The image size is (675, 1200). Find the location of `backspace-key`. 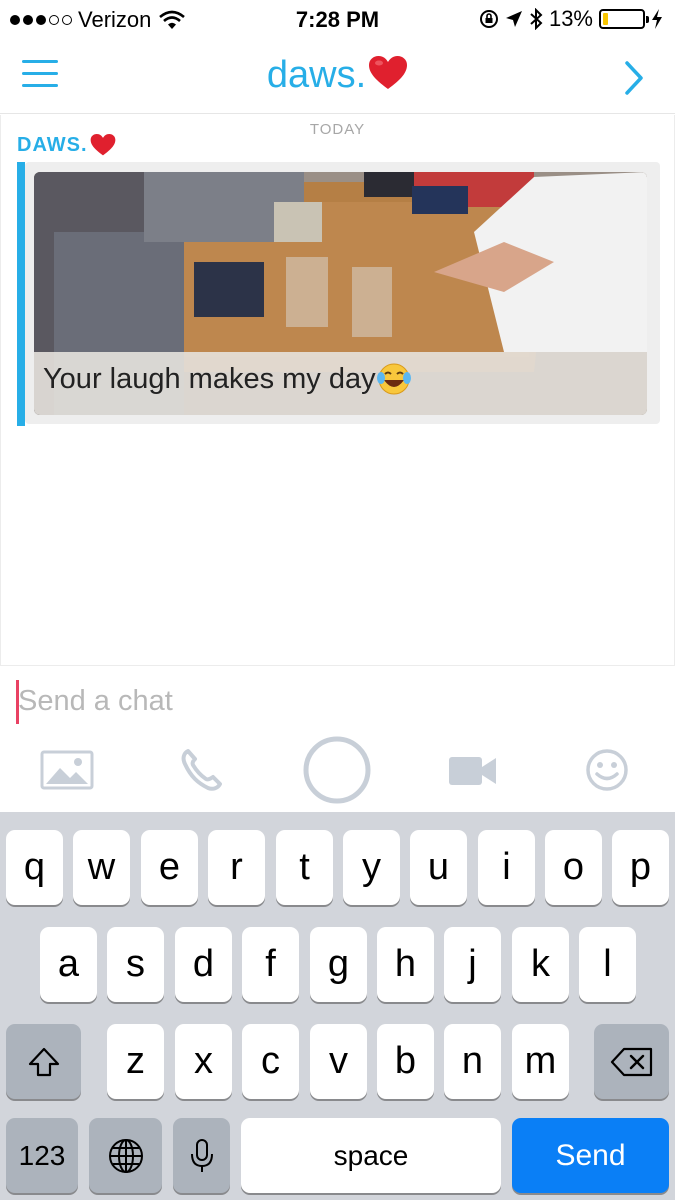

backspace-key is located at coordinates (631, 1061).